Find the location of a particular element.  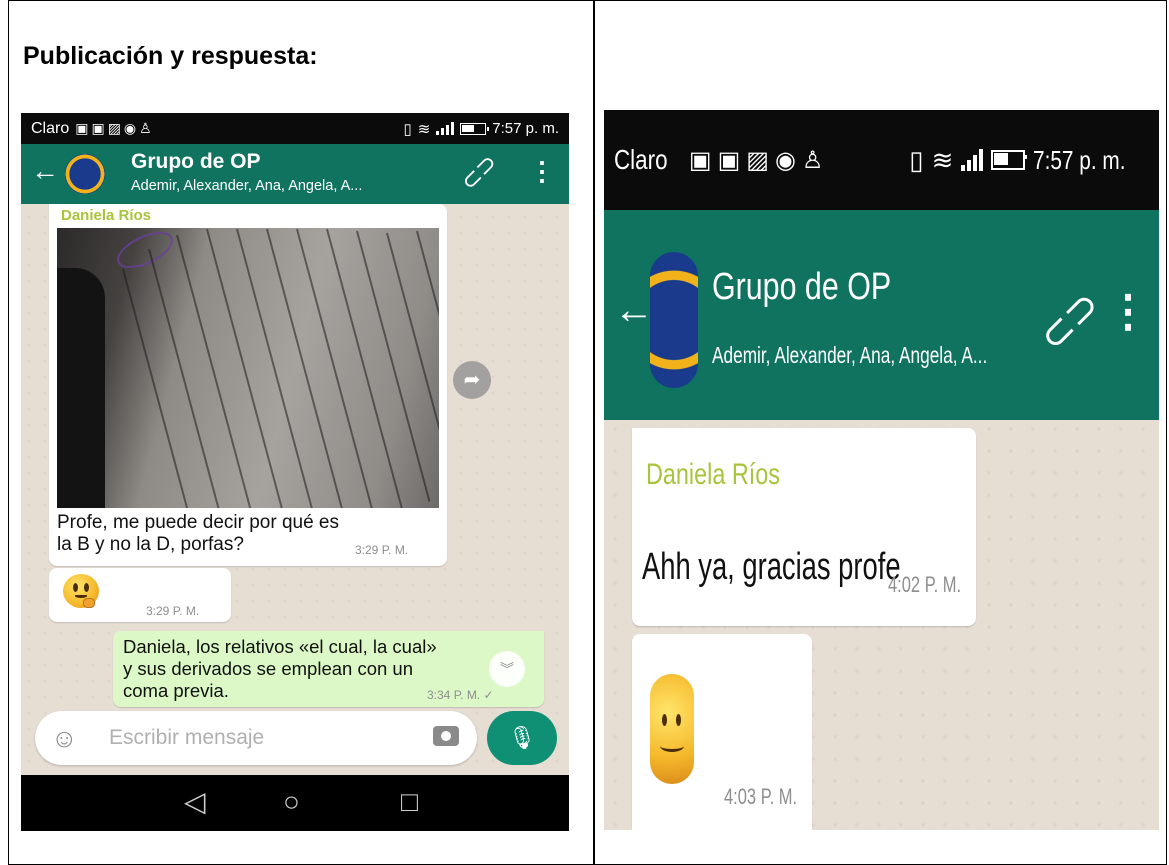

nav-recents-icon: □ is located at coordinates (409, 802).